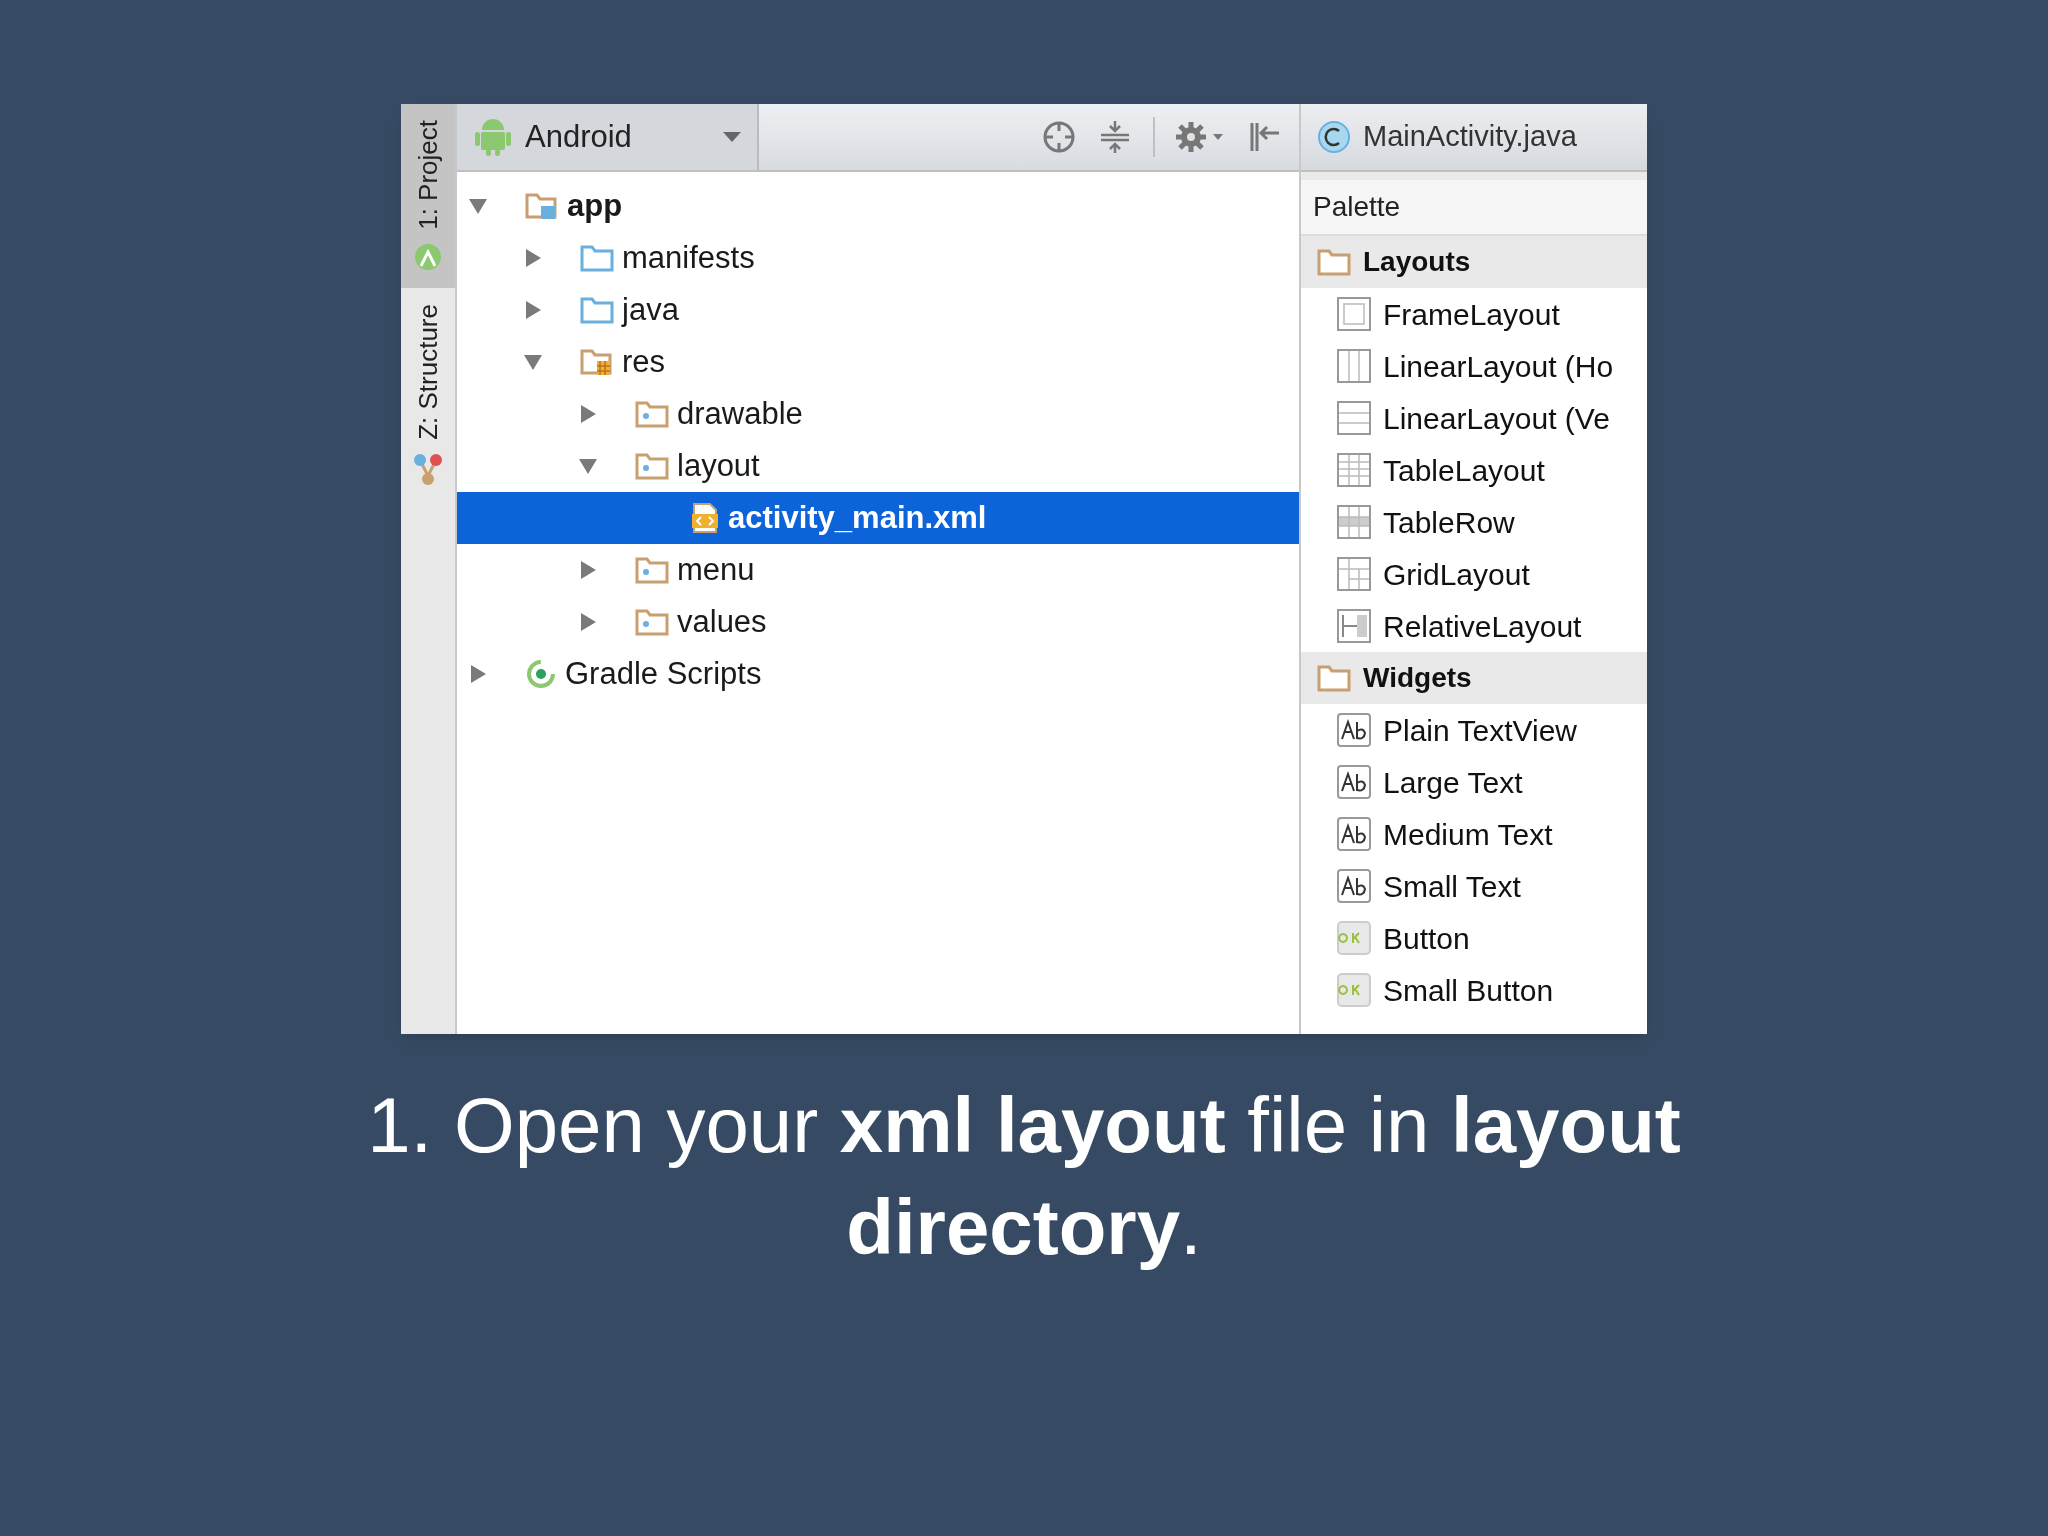  Describe the element at coordinates (1474, 262) in the screenshot. I see `palette-group-header: Layouts` at that location.